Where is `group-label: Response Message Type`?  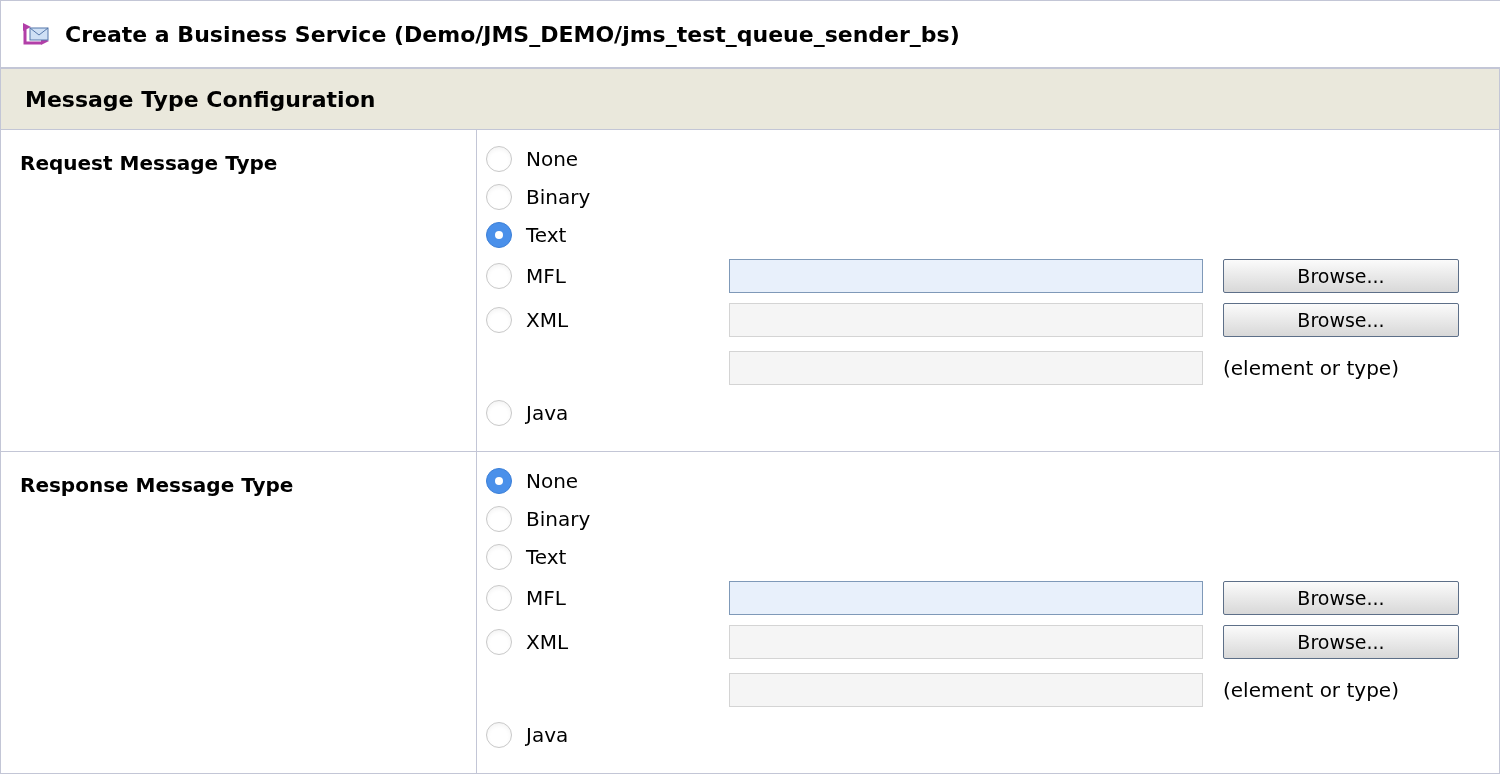
group-label: Response Message Type is located at coordinates (157, 485).